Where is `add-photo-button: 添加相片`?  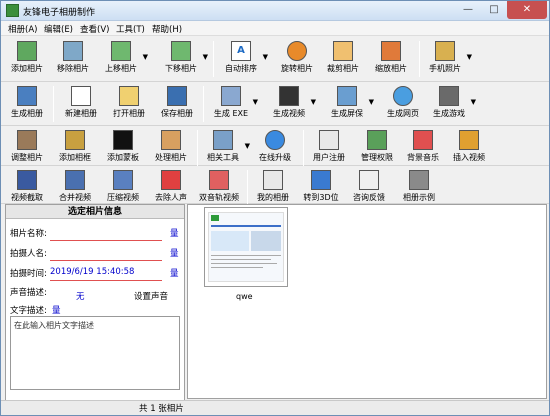 add-photo-button: 添加相片 is located at coordinates (27, 60).